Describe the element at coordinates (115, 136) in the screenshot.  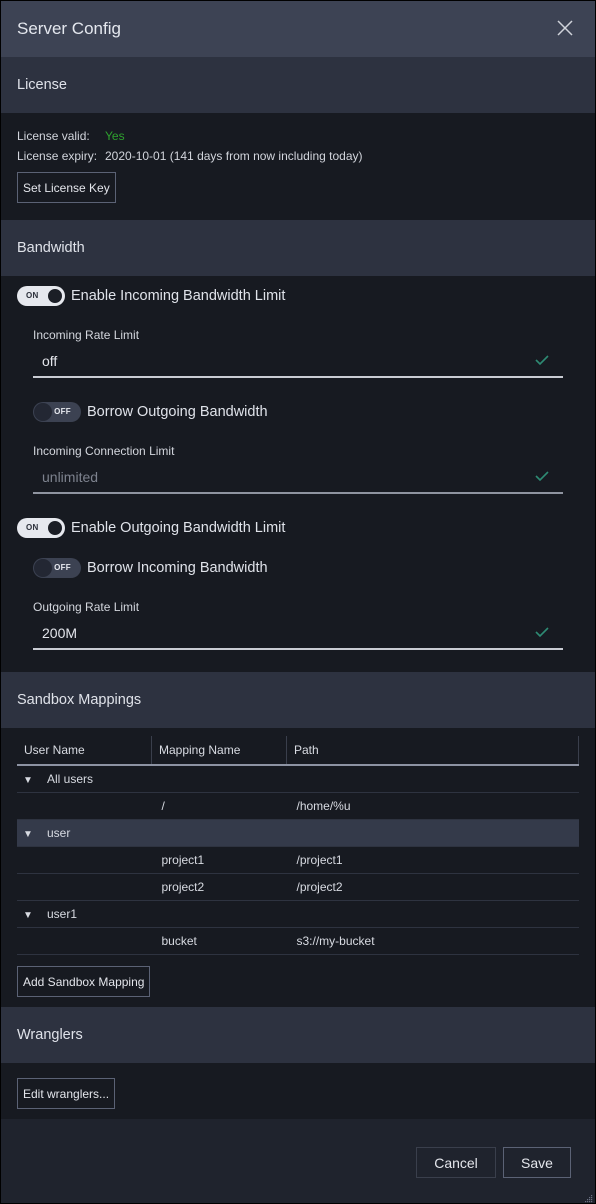
I see `license-valid-value: Yes` at that location.